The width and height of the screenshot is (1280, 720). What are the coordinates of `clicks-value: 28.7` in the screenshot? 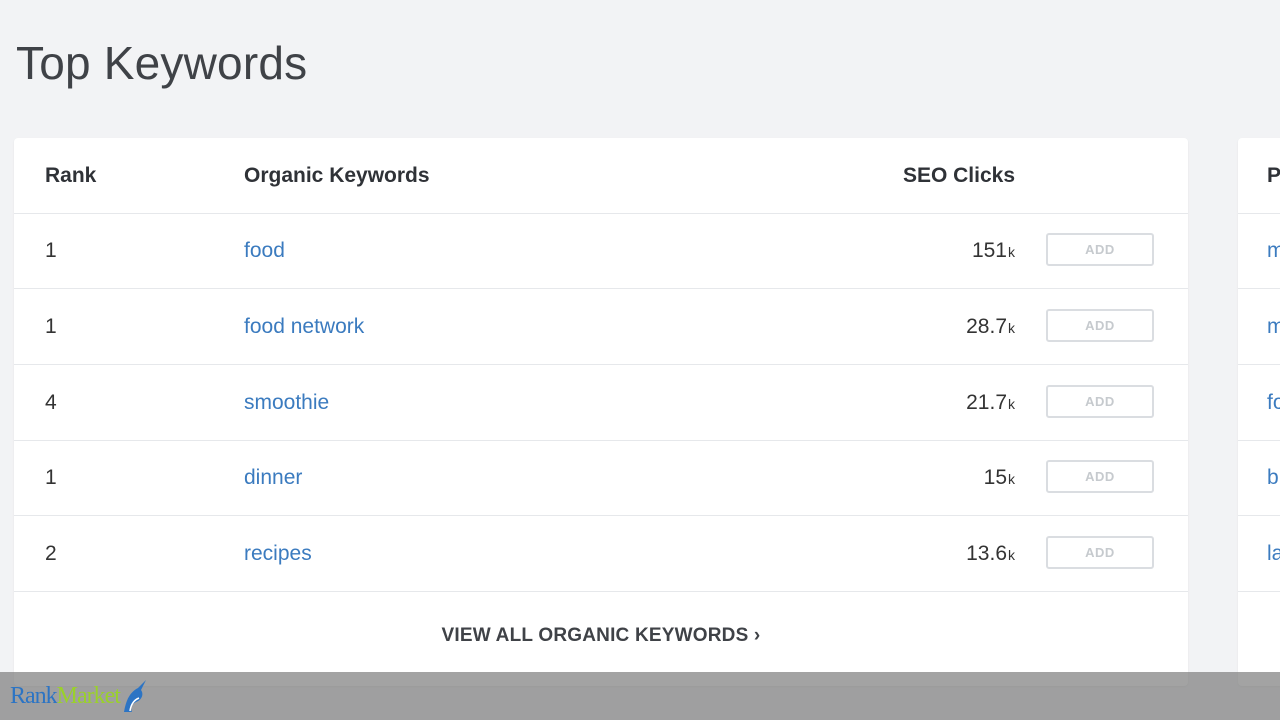 It's located at (986, 326).